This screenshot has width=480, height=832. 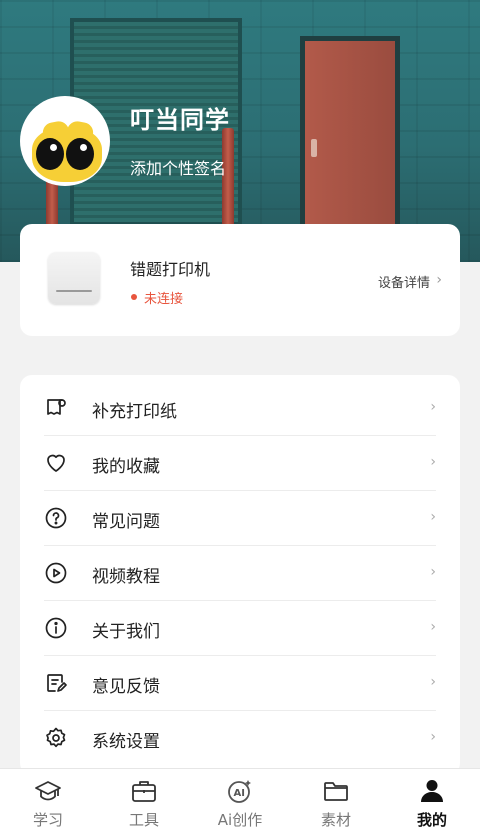 I want to click on tab-study: 学习, so click(x=48, y=800).